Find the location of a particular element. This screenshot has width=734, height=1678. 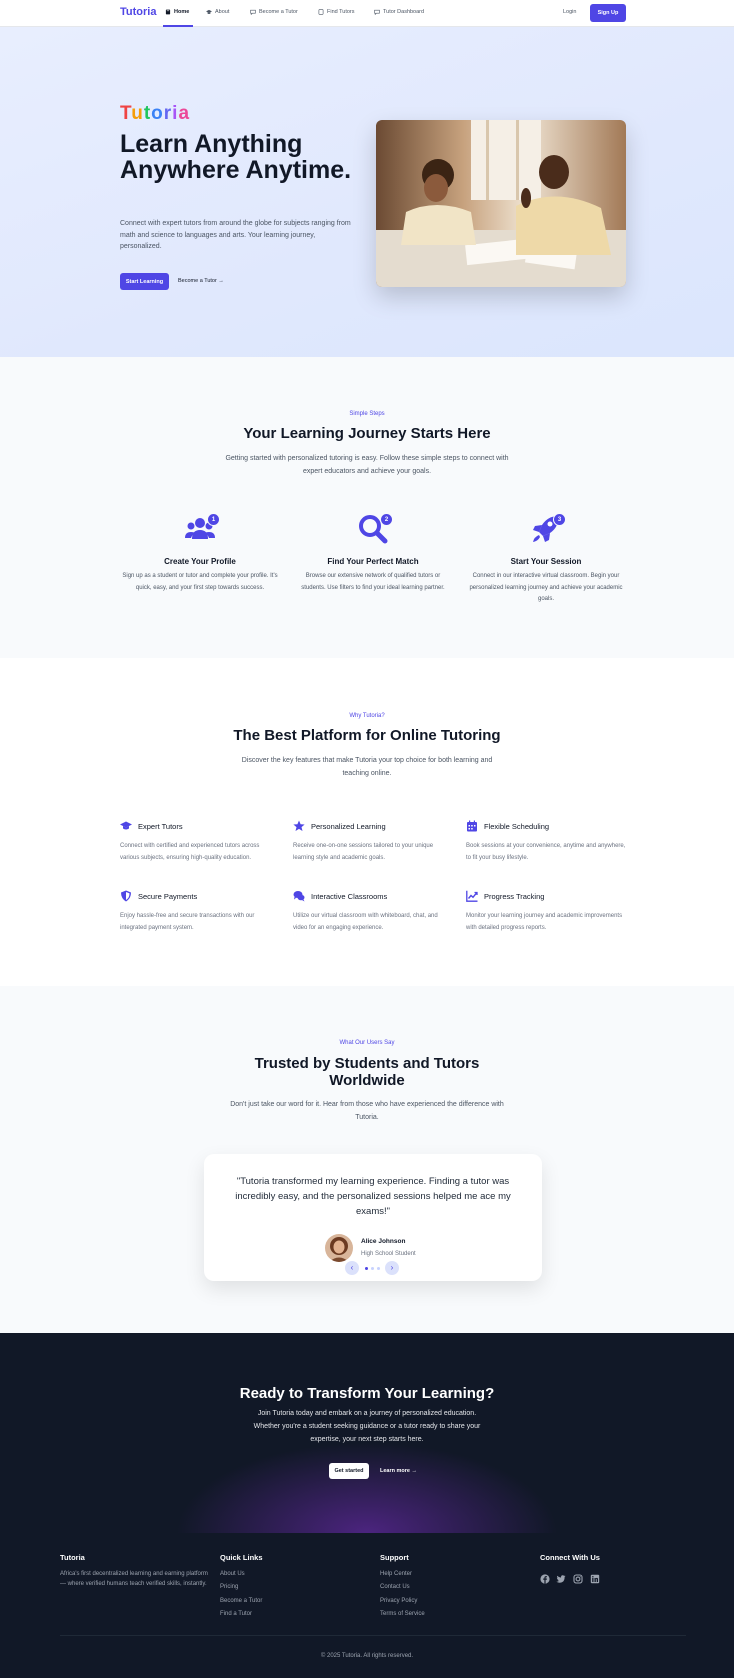

footer-link: Help Center is located at coordinates (396, 1574).